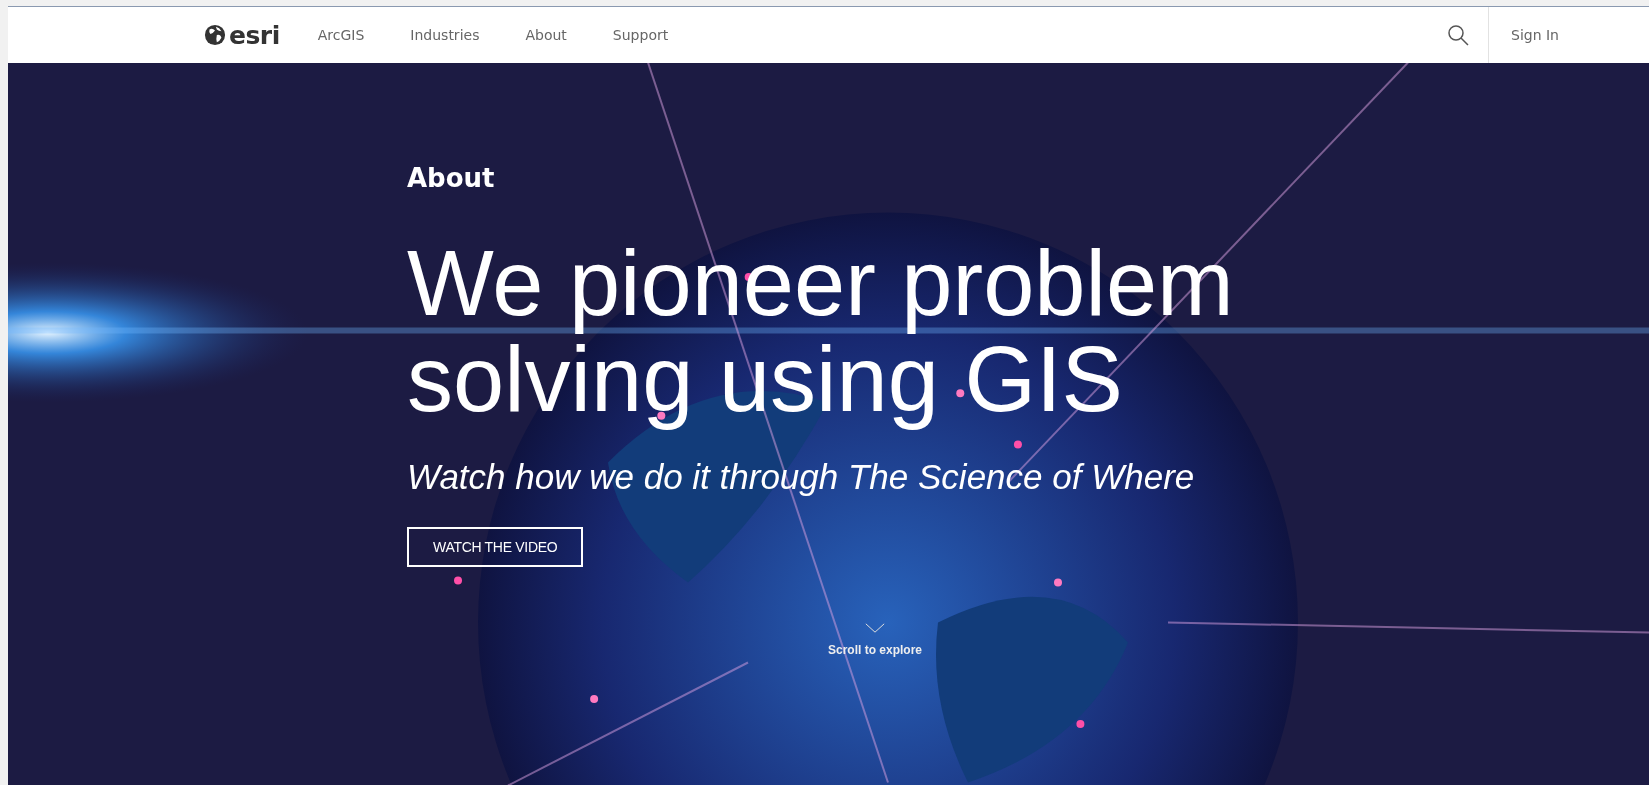  Describe the element at coordinates (451, 178) in the screenshot. I see `section-label: About` at that location.